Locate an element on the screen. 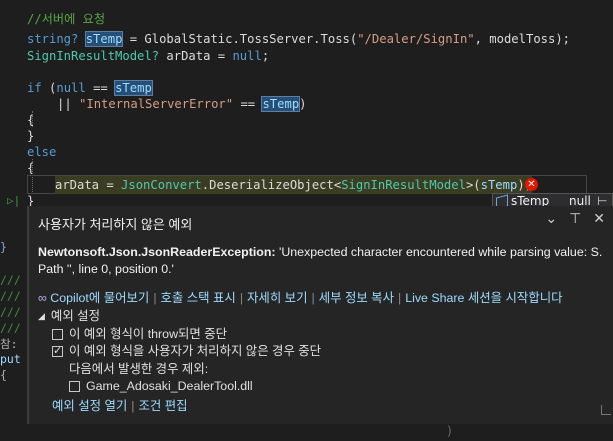  option-dll: Game_Adosaki_DealerTool.dll is located at coordinates (179, 387).